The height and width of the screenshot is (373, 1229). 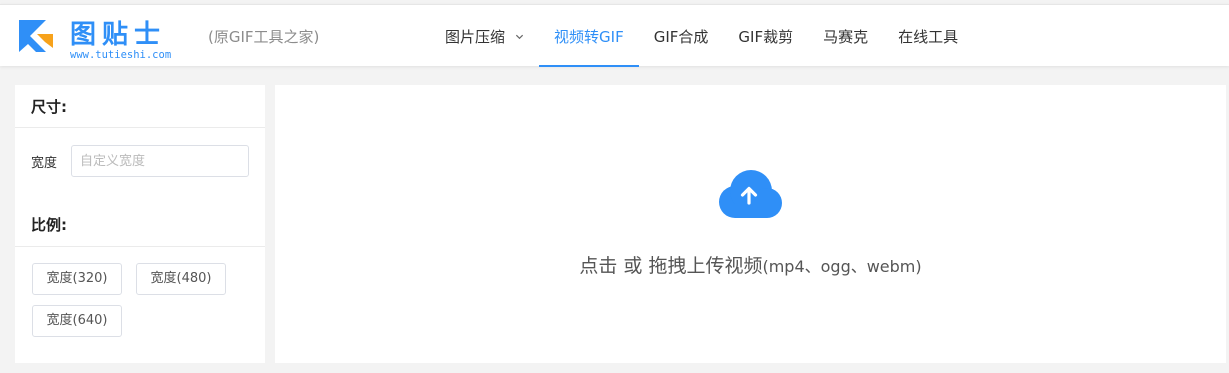 What do you see at coordinates (49, 225) in the screenshot?
I see `ratio-section-title: 比例:` at bounding box center [49, 225].